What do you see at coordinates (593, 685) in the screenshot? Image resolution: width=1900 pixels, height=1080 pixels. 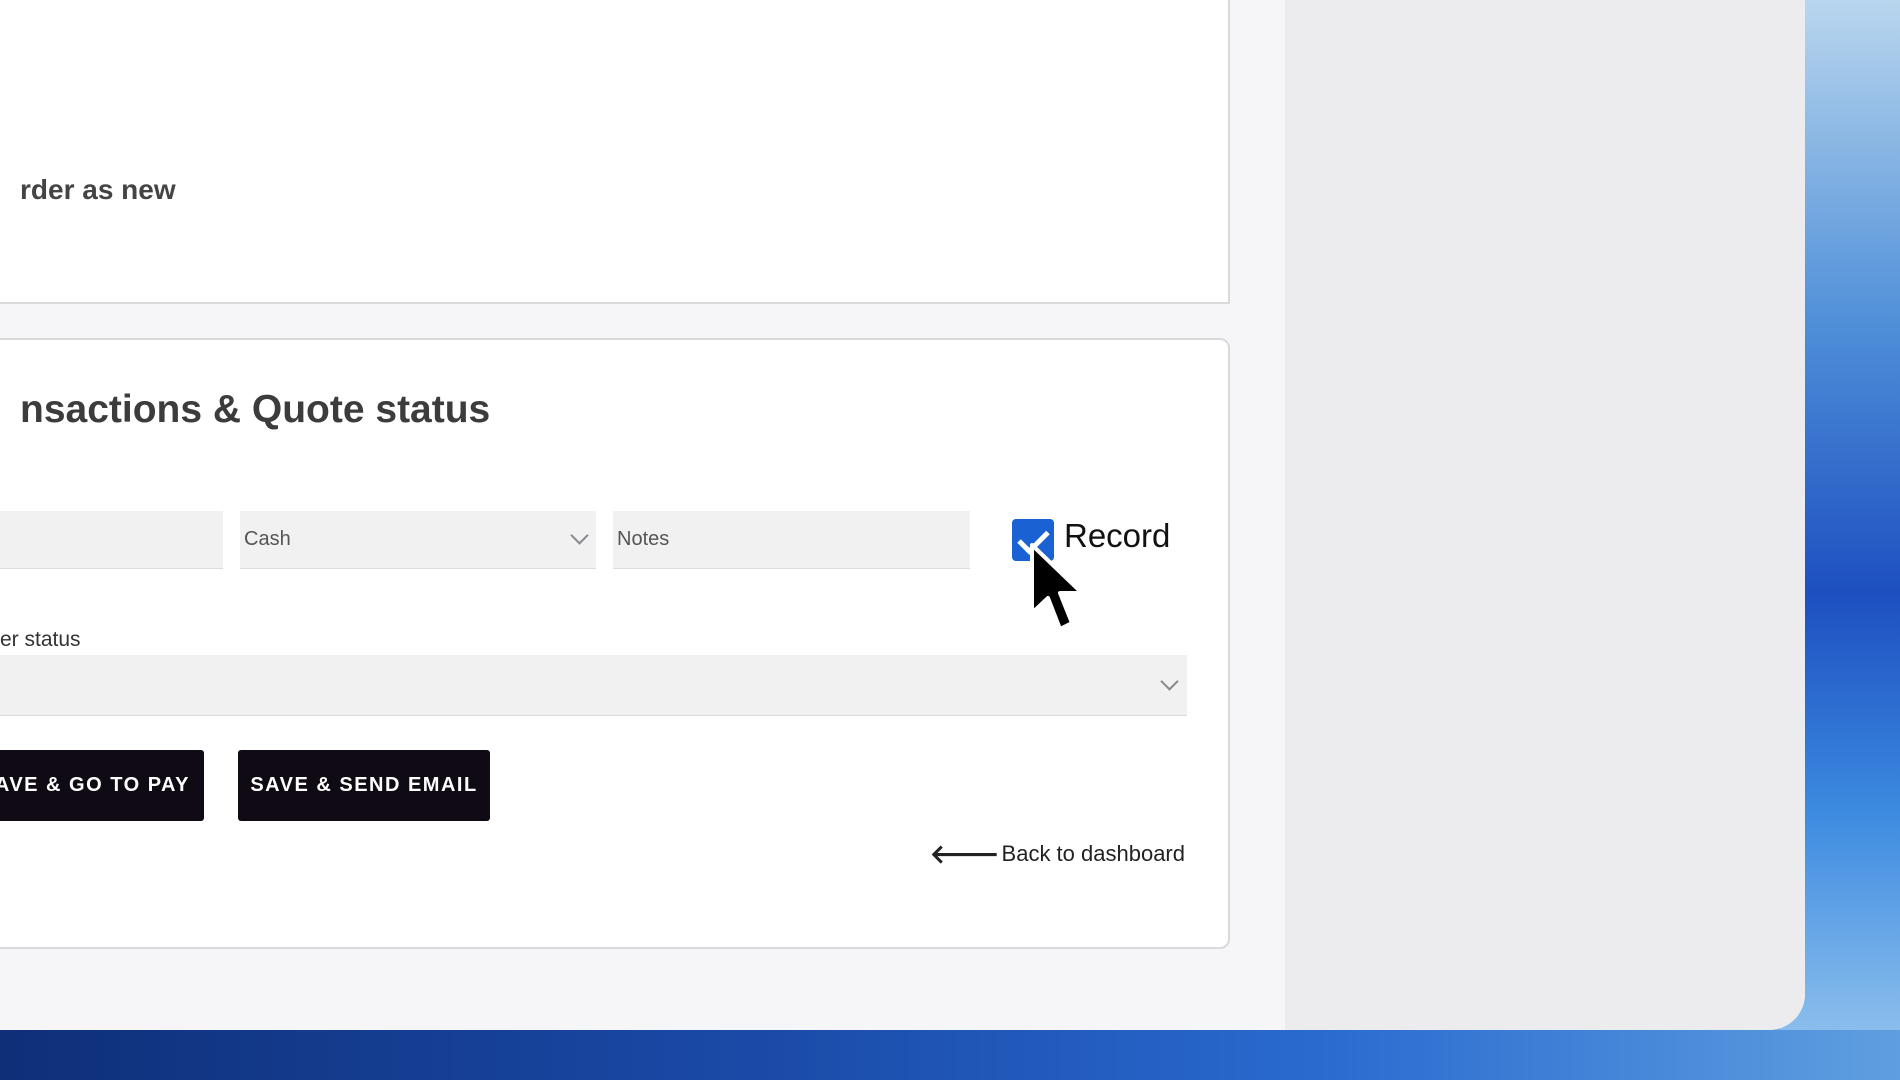 I see `status-select` at bounding box center [593, 685].